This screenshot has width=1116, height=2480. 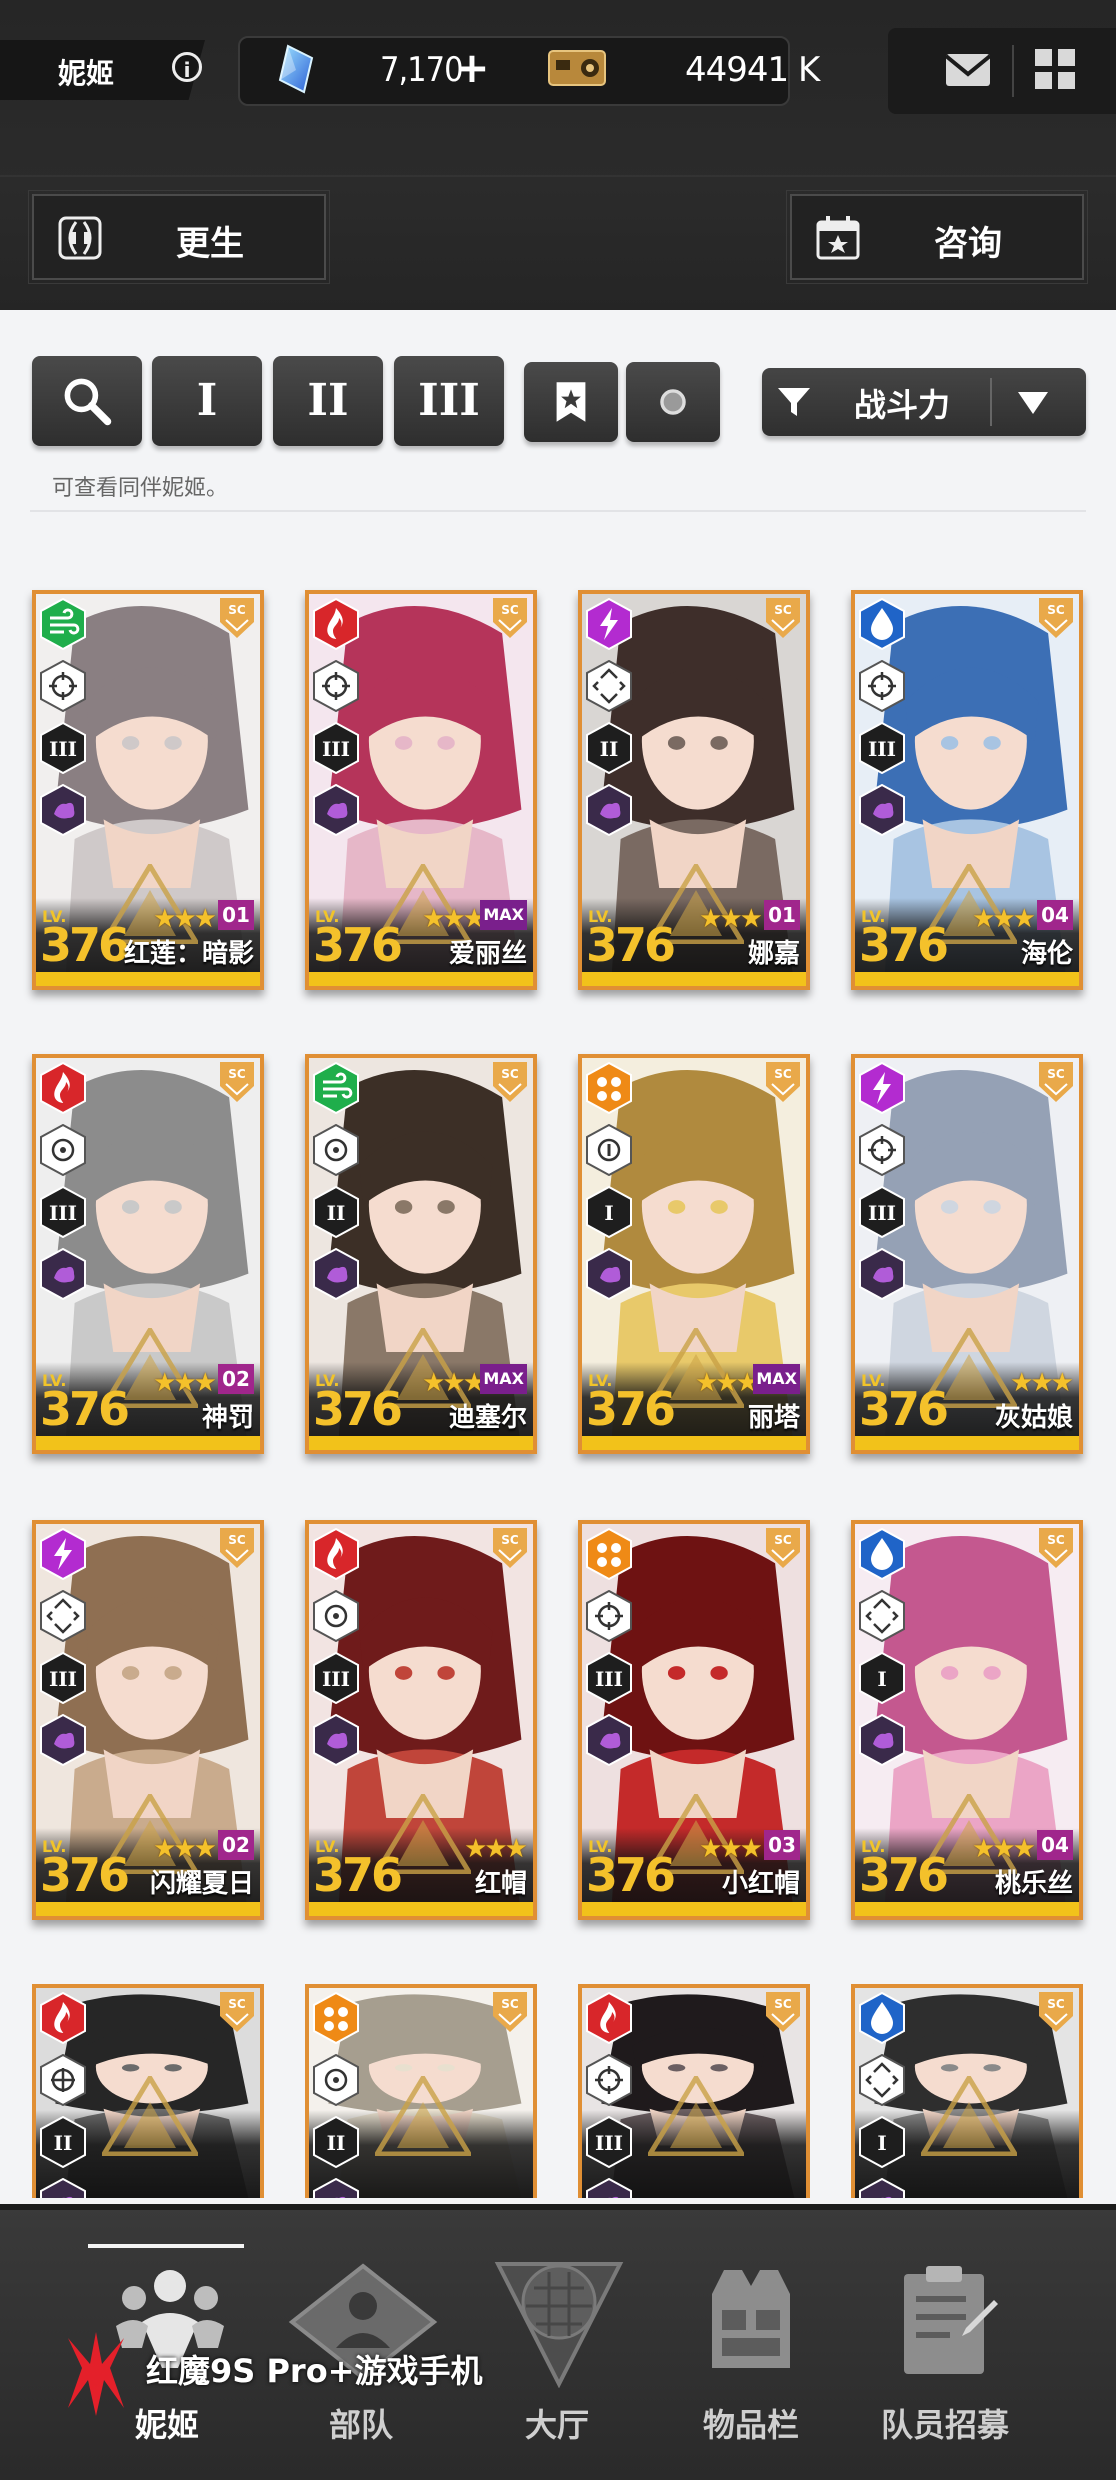 I want to click on rebirth-icon, so click(x=80, y=238).